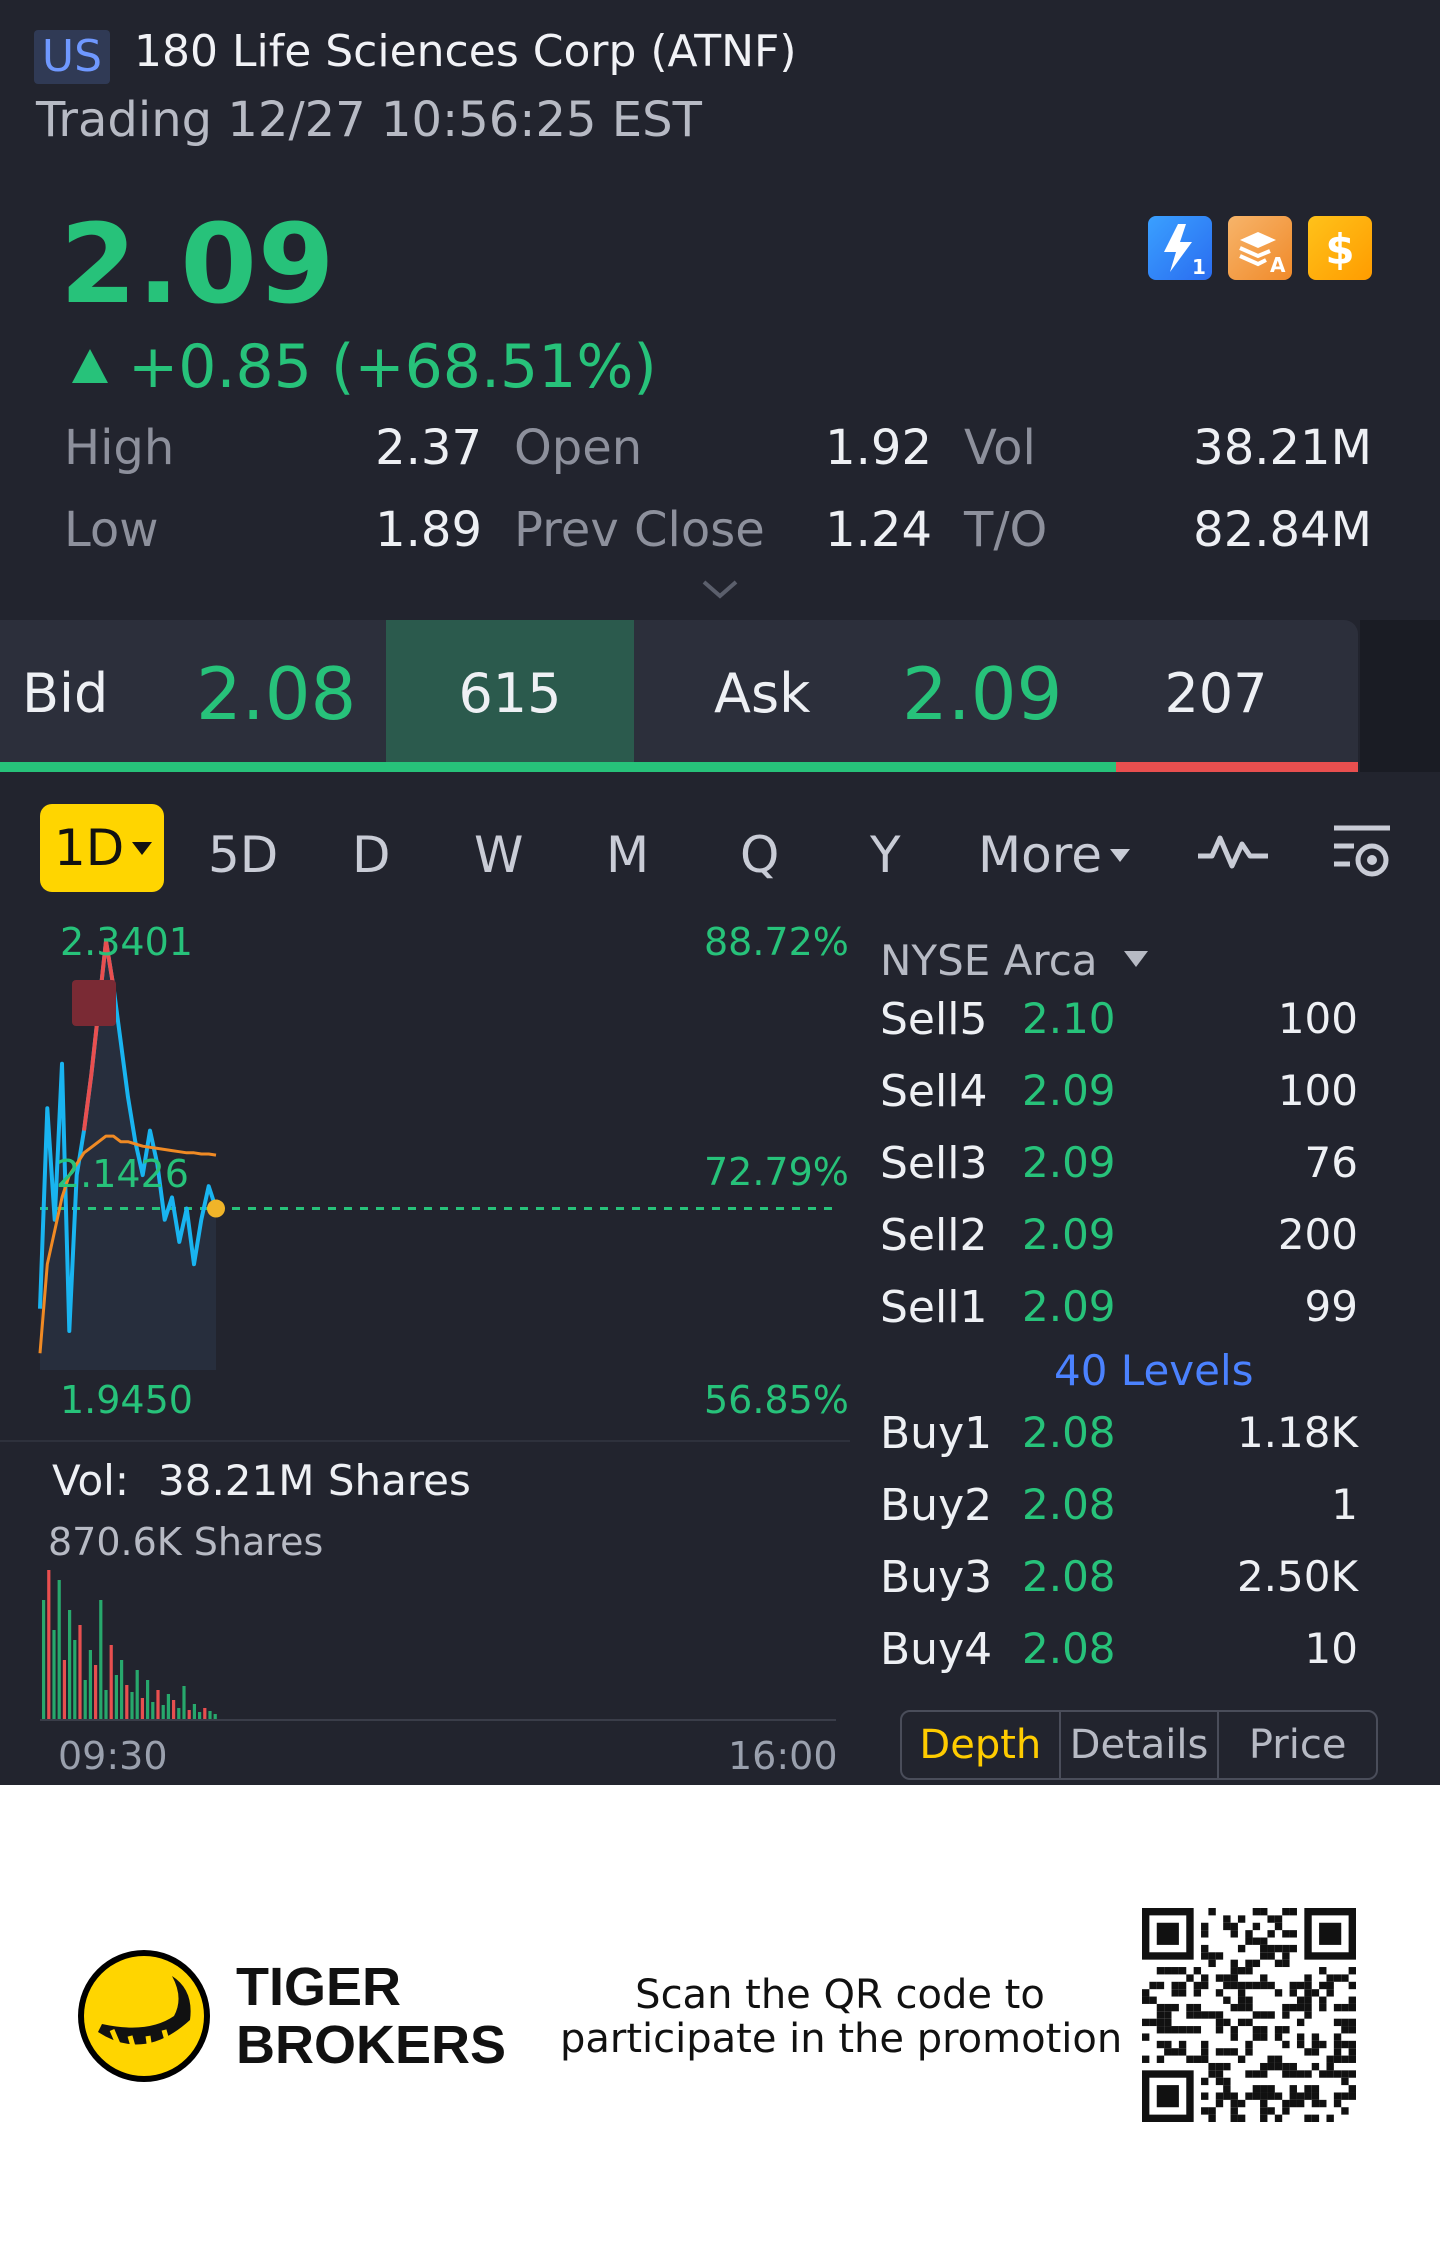 This screenshot has height=2246, width=1440. Describe the element at coordinates (1340, 248) in the screenshot. I see `dollar-icon: $` at that location.